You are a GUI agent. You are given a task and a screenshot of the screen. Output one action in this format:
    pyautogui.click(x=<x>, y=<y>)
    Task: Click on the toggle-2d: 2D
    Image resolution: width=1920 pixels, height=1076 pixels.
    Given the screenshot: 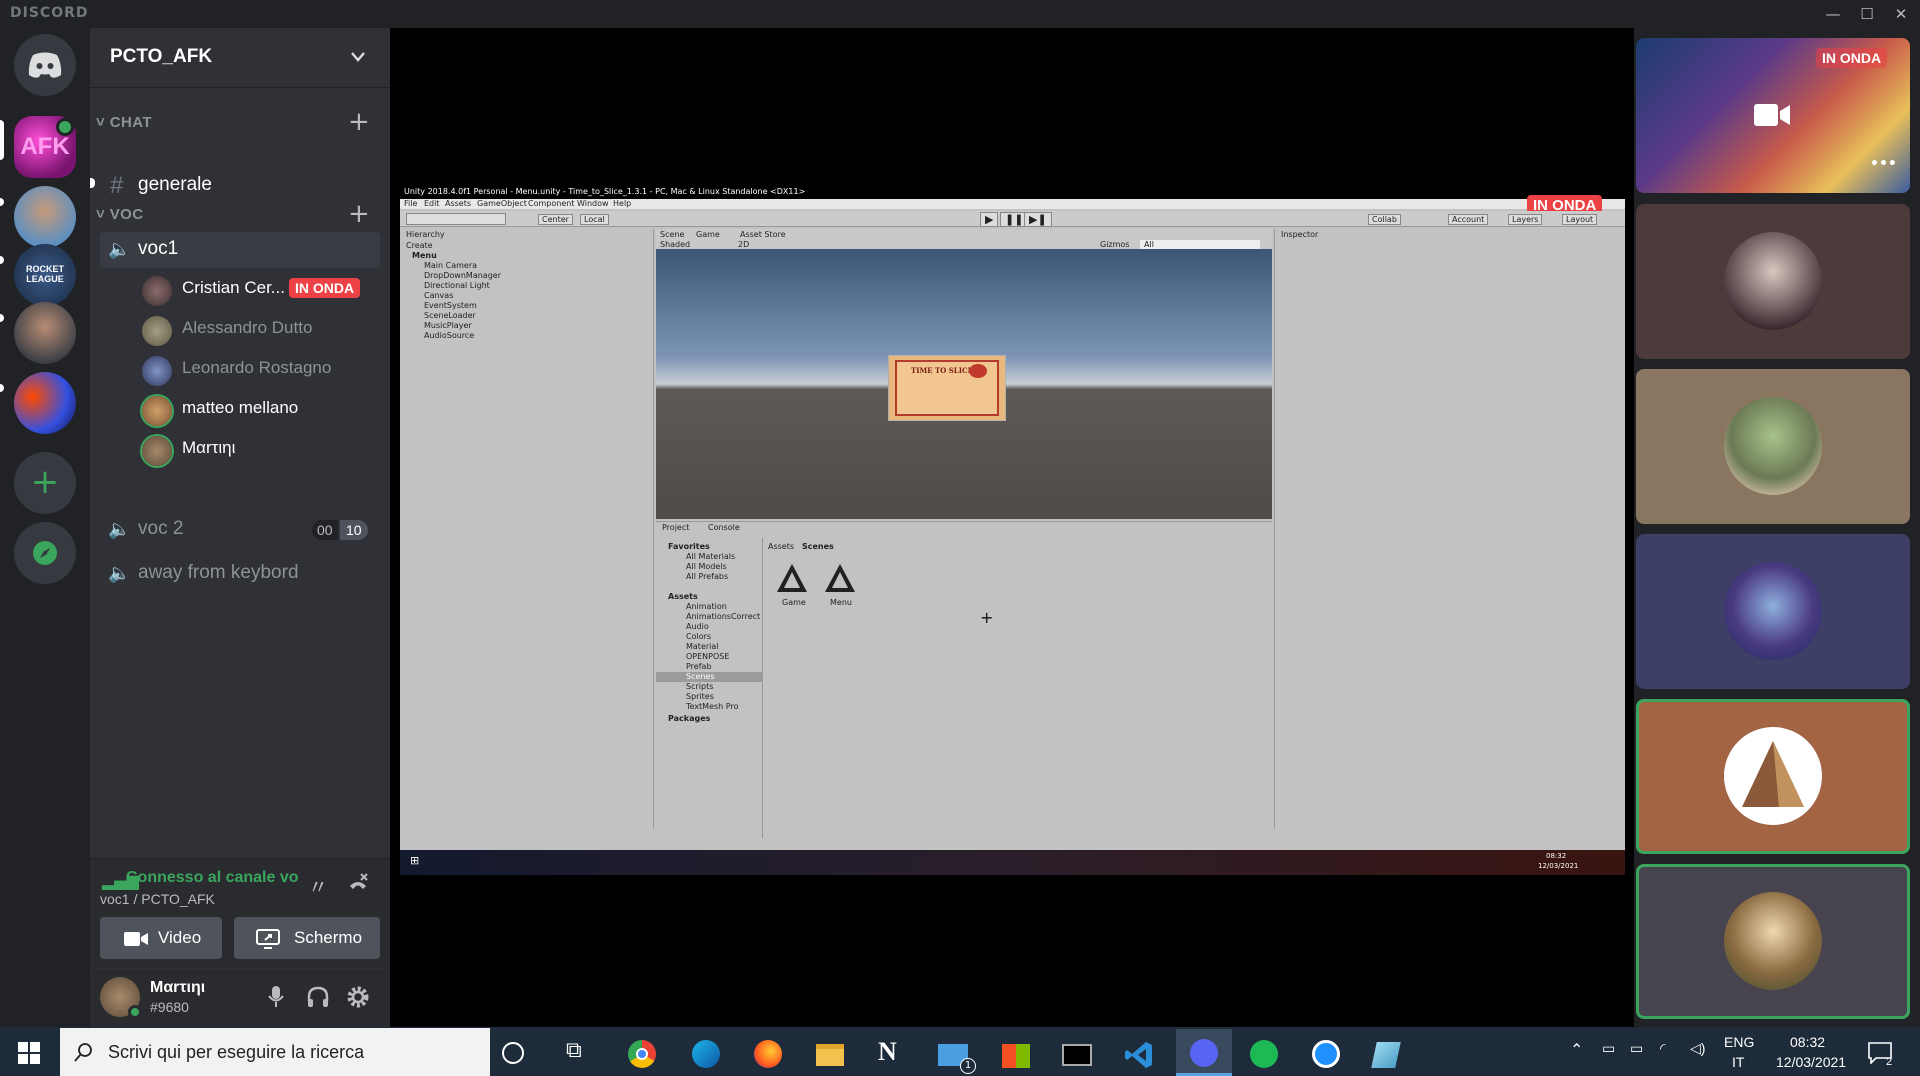 What is the action you would take?
    pyautogui.click(x=743, y=244)
    